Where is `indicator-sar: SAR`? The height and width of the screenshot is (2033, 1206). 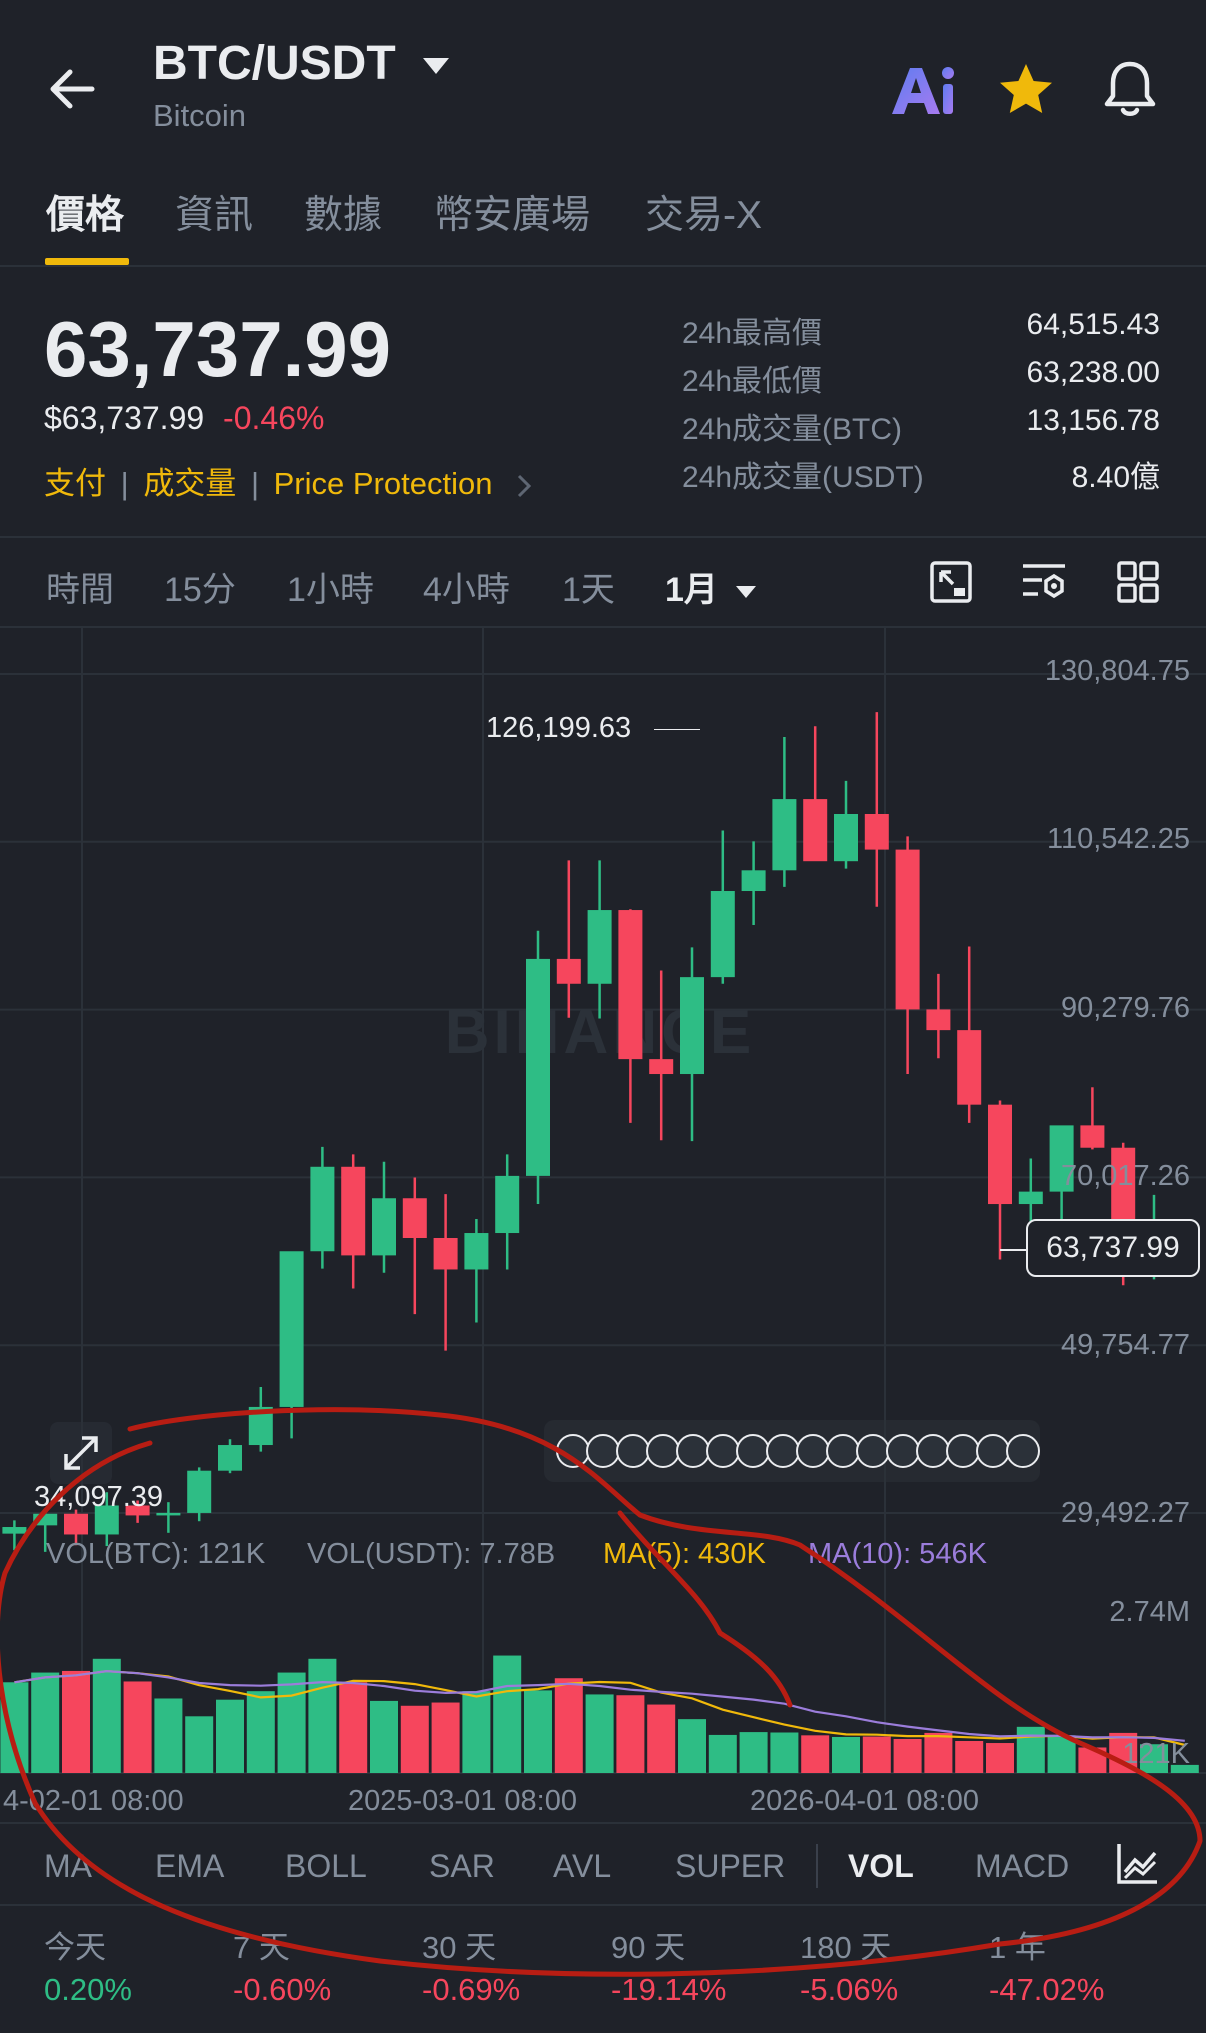
indicator-sar: SAR is located at coordinates (462, 1866).